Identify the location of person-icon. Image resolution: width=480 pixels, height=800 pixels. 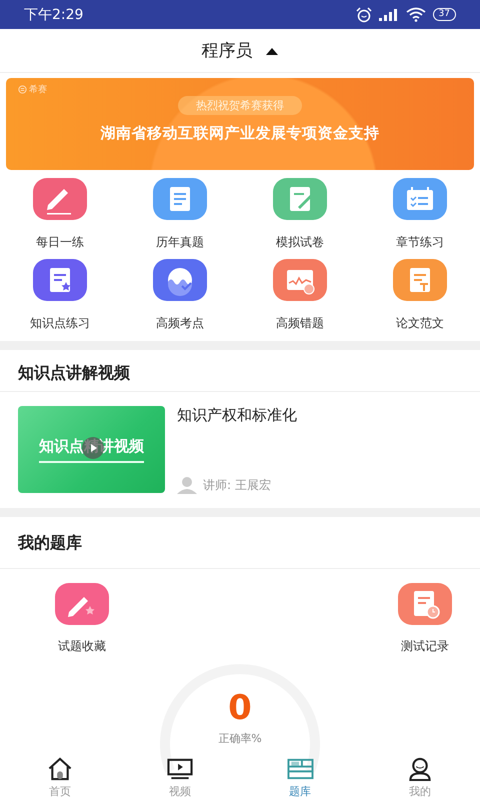
(187, 485).